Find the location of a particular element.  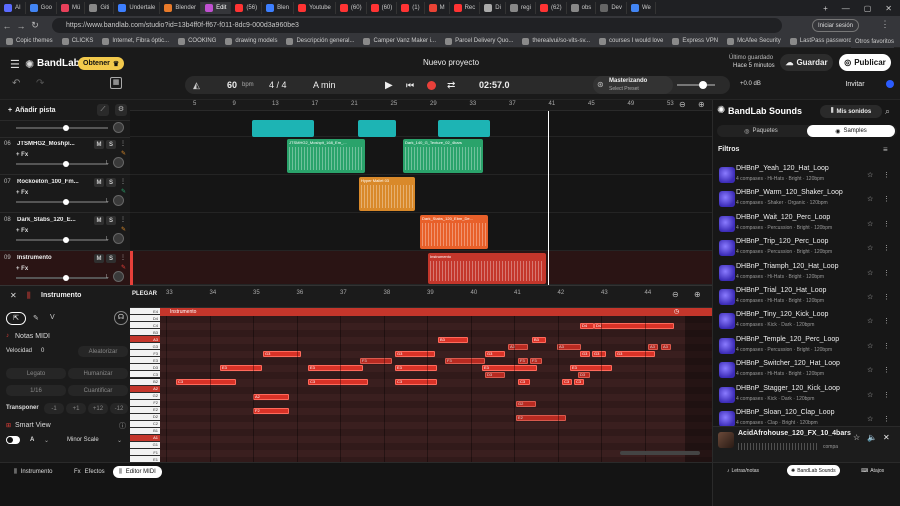

search-icon: ⌕ is located at coordinates (887, 111).